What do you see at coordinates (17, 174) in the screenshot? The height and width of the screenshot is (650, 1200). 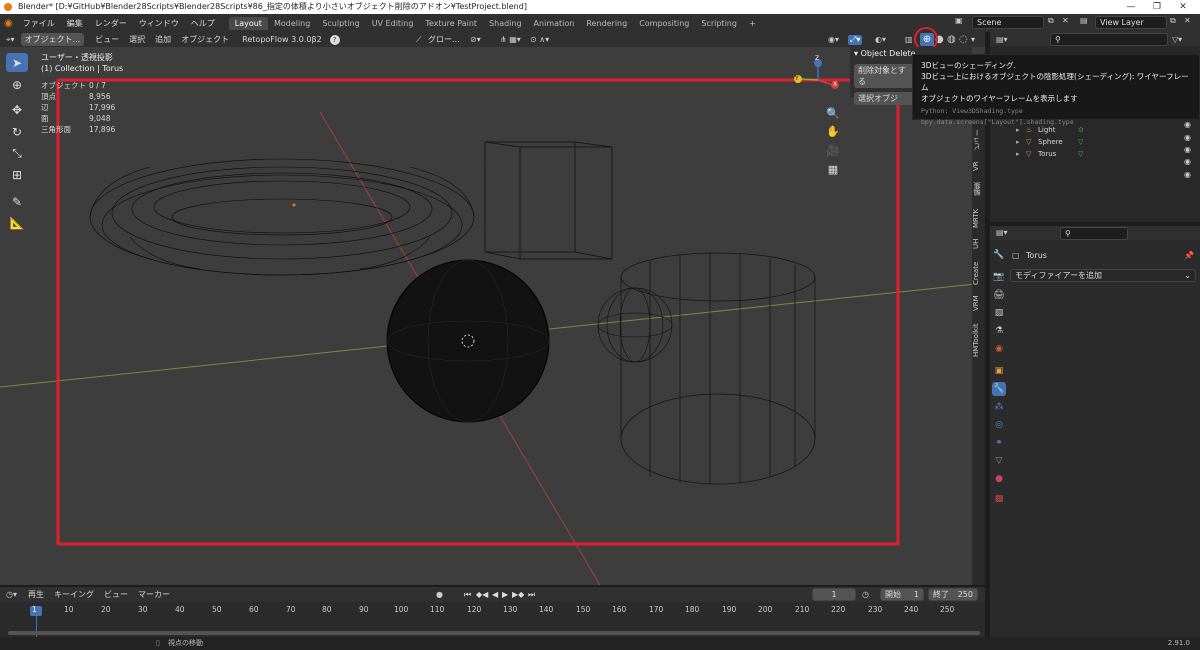 I see `transform-tool-icon: ⊞` at bounding box center [17, 174].